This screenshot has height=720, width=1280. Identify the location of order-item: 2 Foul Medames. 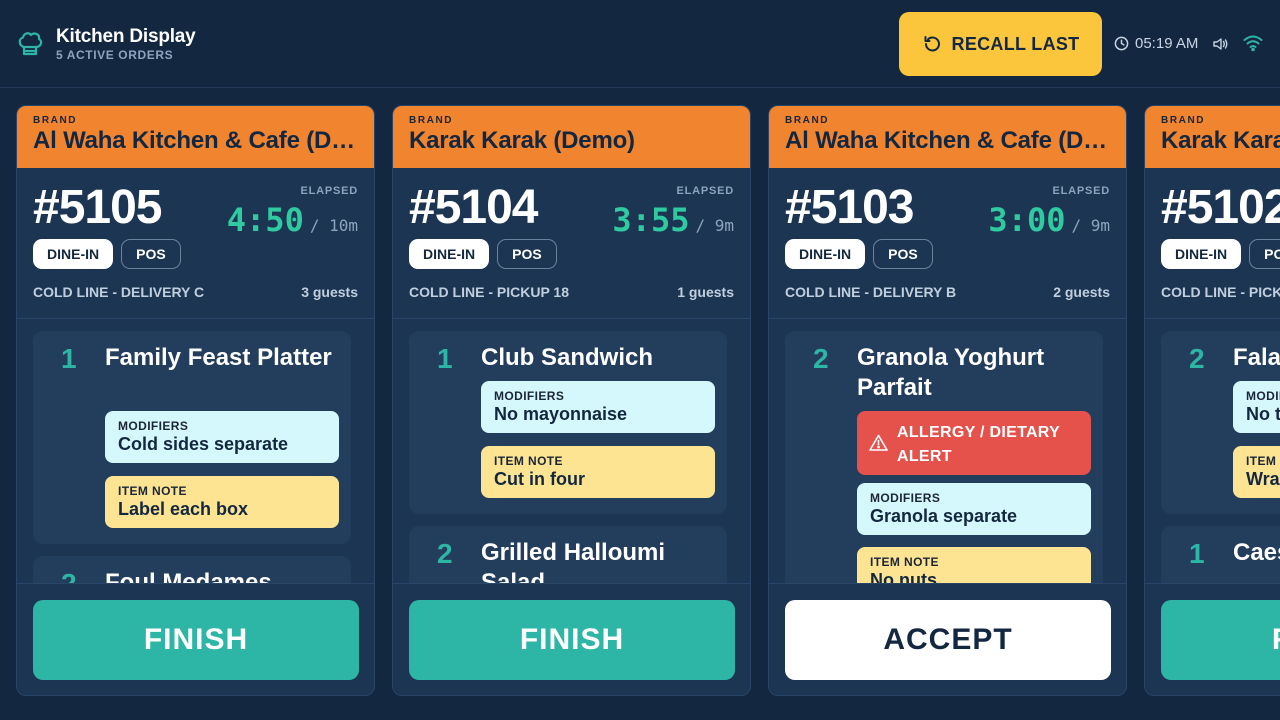
(192, 569).